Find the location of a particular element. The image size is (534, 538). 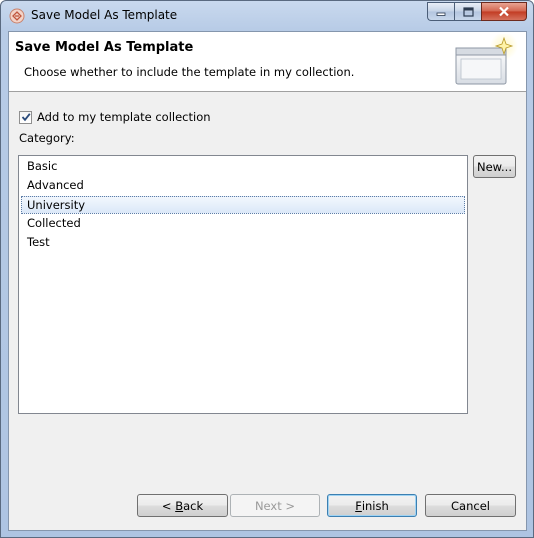

close-button is located at coordinates (504, 11).